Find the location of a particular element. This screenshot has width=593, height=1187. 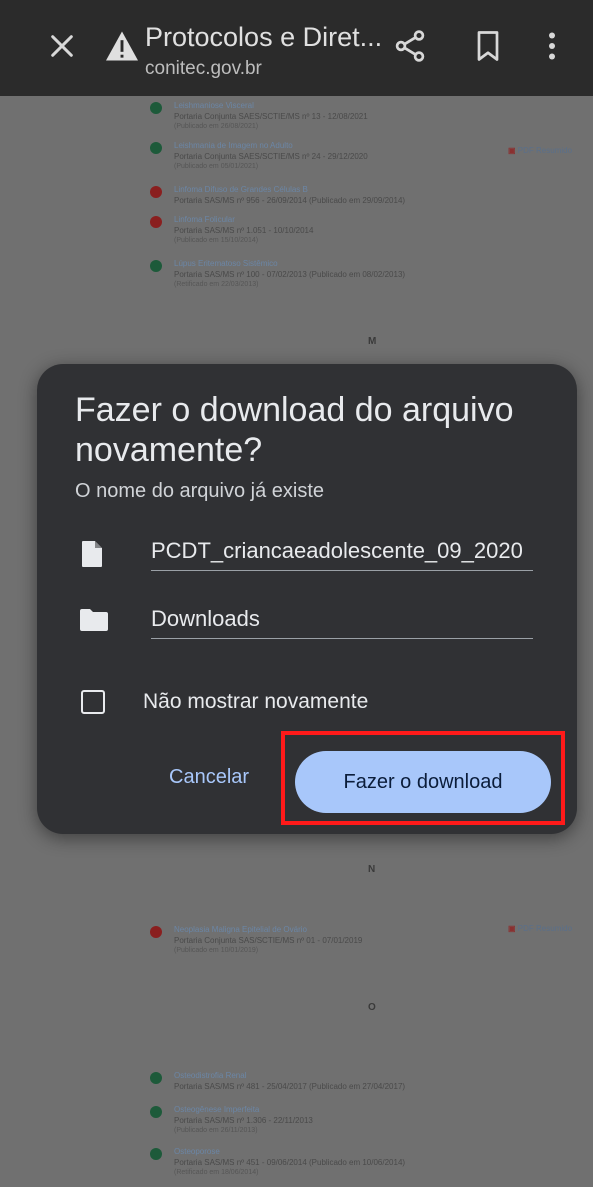

bookmark-icon is located at coordinates (488, 46).